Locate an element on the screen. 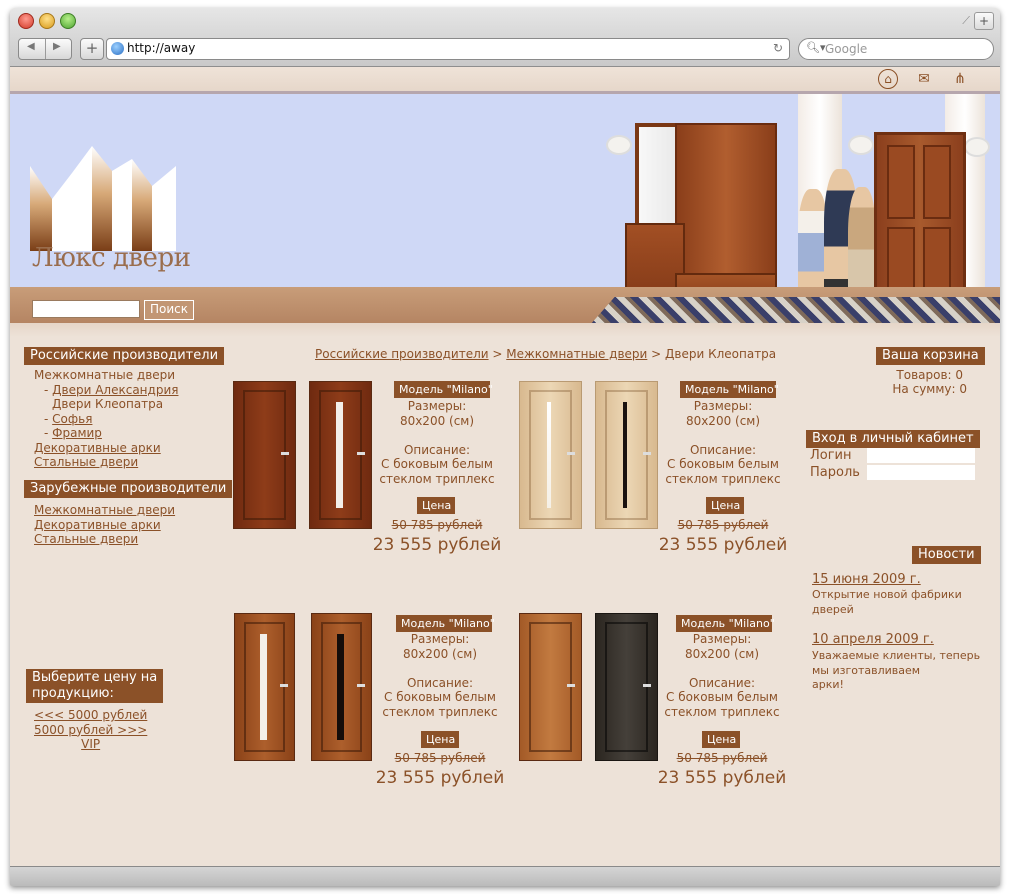 Image resolution: width=1010 pixels, height=894 pixels. back-icon: ◀ is located at coordinates (31, 46).